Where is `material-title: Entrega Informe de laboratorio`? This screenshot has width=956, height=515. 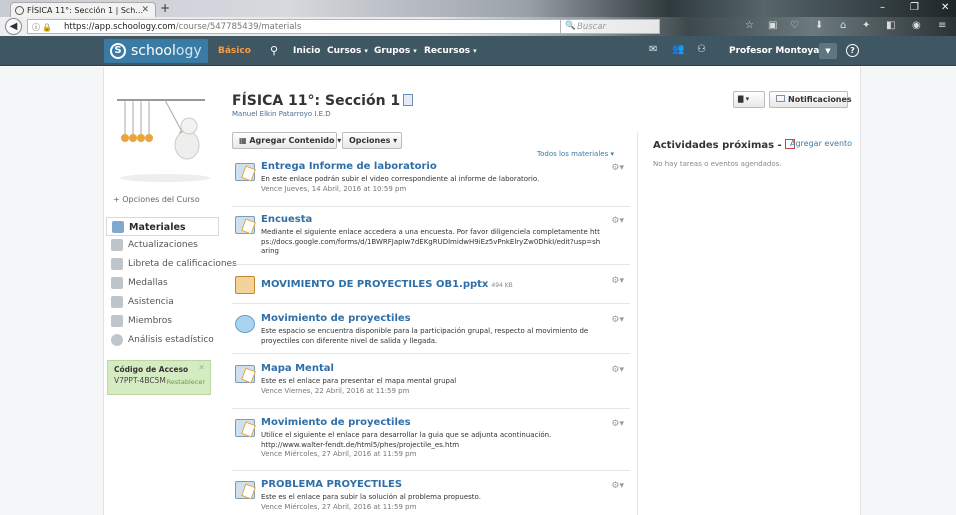
material-title: Entrega Informe de laboratorio is located at coordinates (349, 166).